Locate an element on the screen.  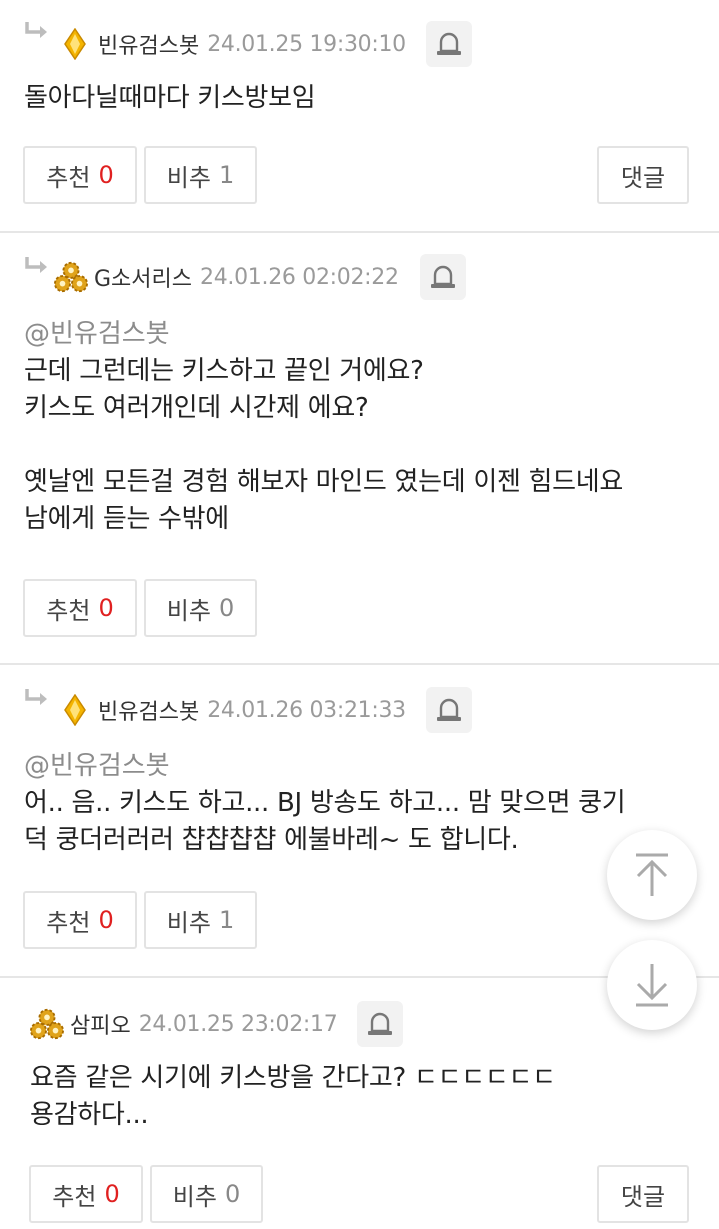
scroll-to-bottom-icon is located at coordinates (652, 985).